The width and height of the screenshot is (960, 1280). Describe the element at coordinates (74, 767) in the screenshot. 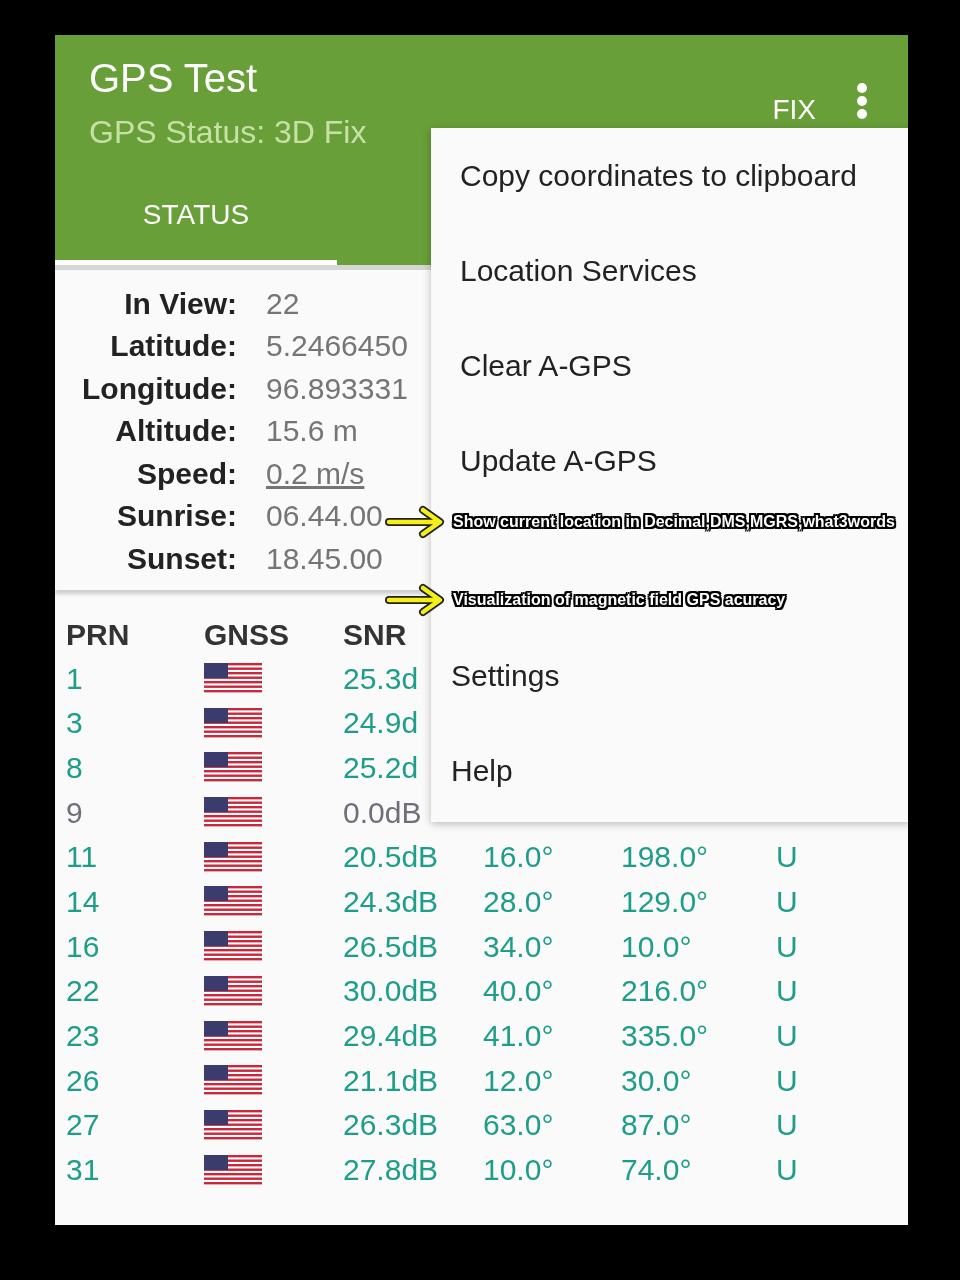

I see `prn-cell-text: 8` at that location.